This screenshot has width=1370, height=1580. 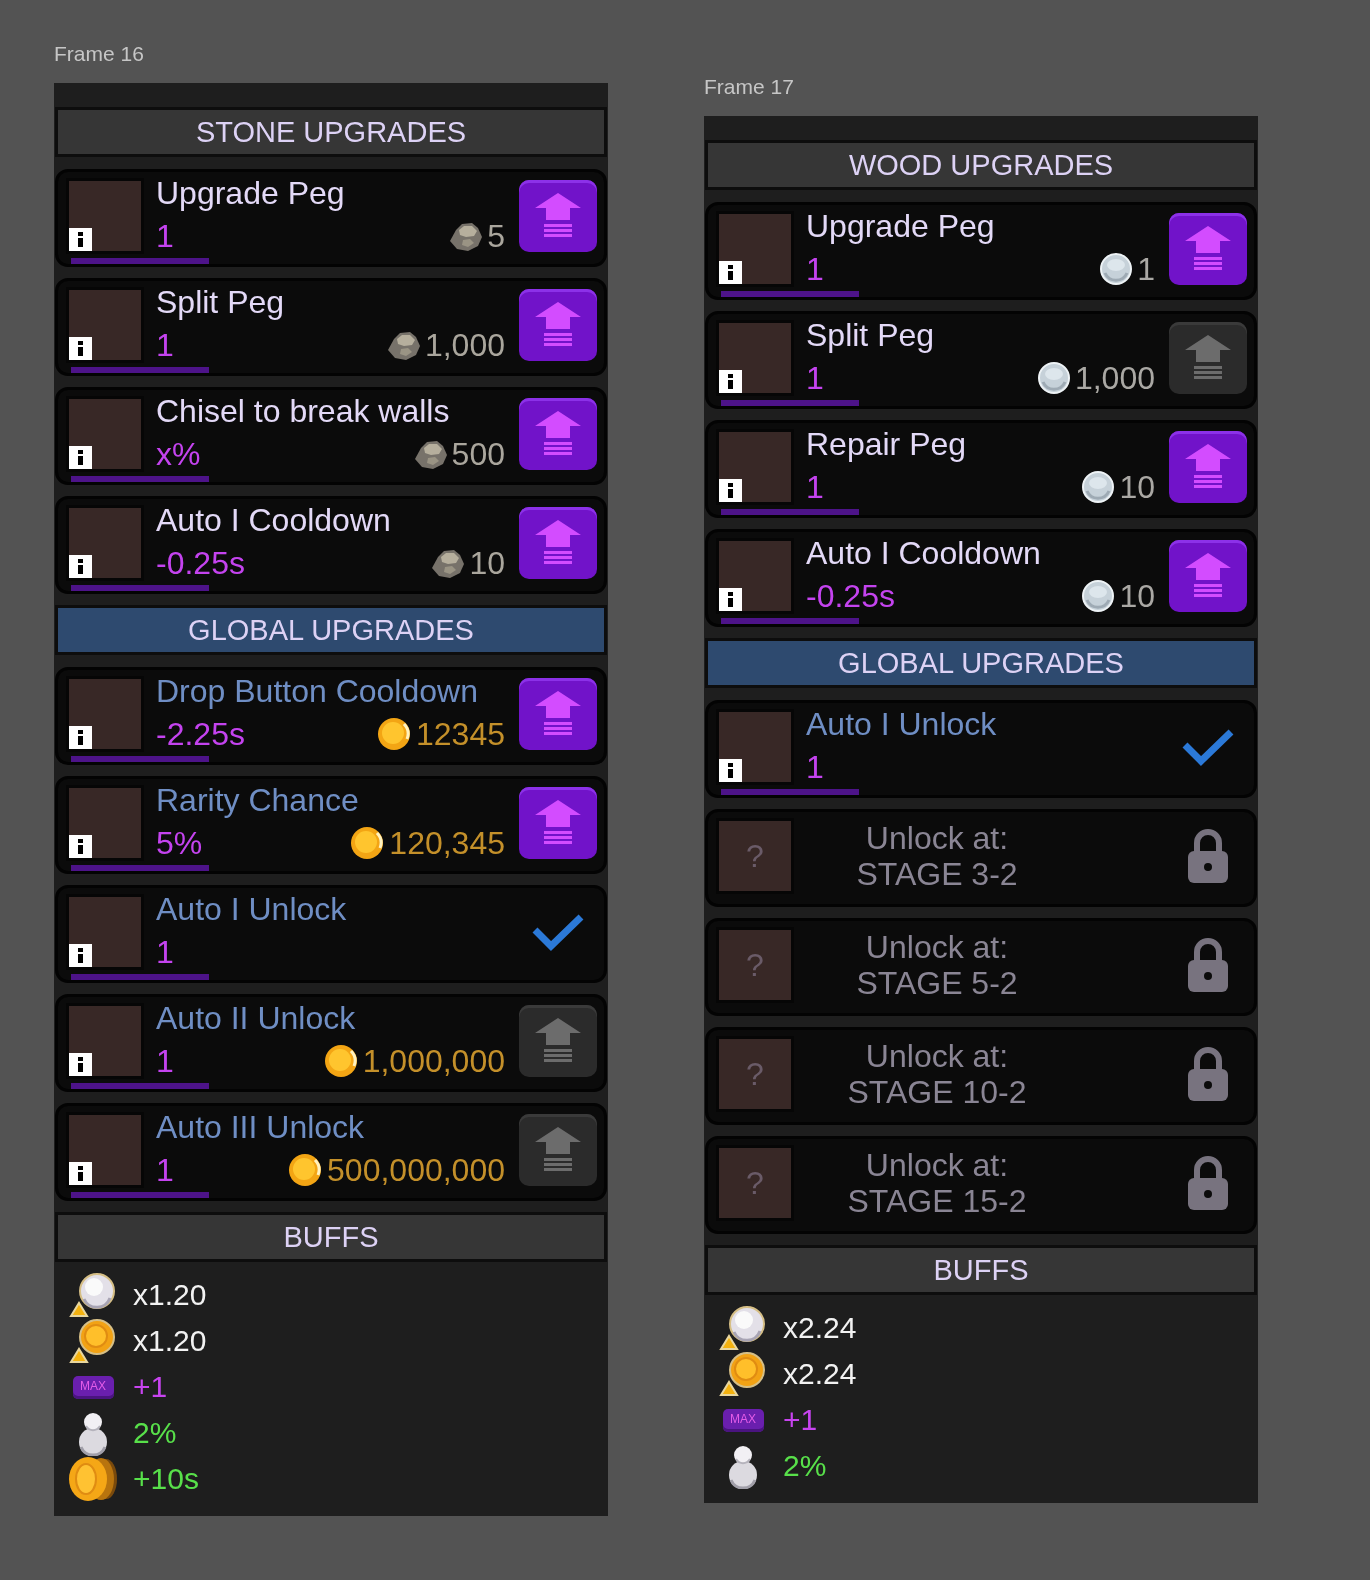 I want to click on frame-title: Frame 17, so click(x=749, y=87).